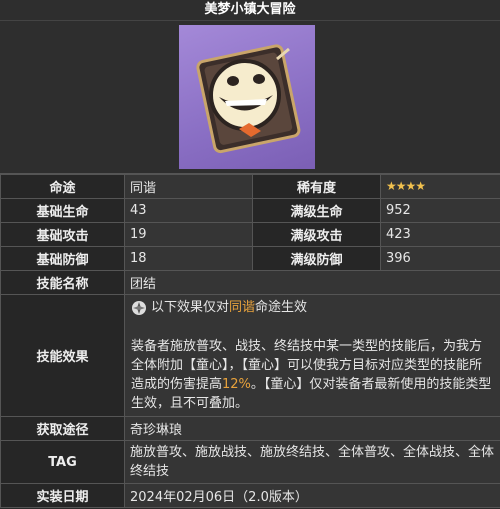 The width and height of the screenshot is (500, 509). What do you see at coordinates (312, 428) in the screenshot?
I see `obtain-value: 奇珍琳琅` at bounding box center [312, 428].